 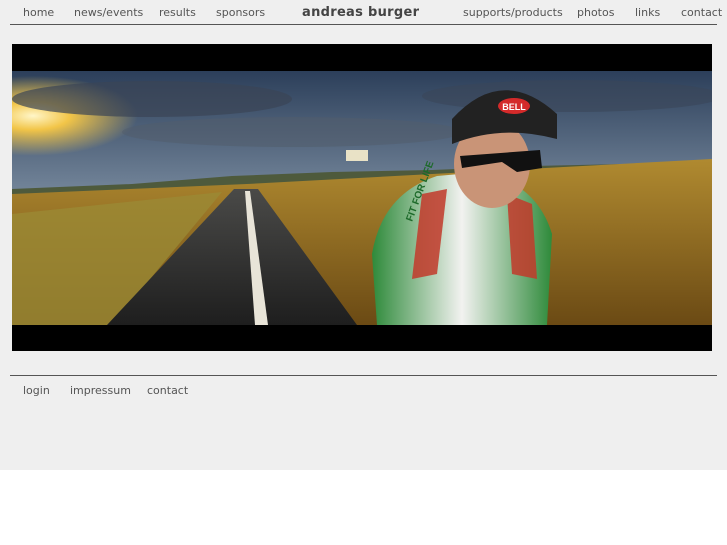 I want to click on nav-sponsors-link: sponsors, so click(x=240, y=12).